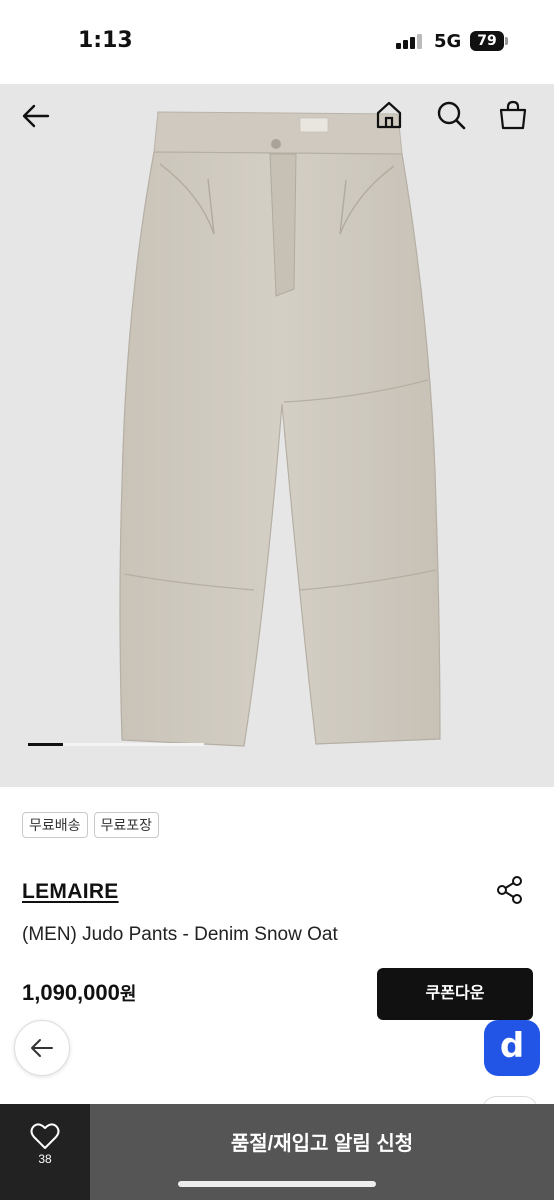  What do you see at coordinates (277, 1184) in the screenshot?
I see `home-indicator` at bounding box center [277, 1184].